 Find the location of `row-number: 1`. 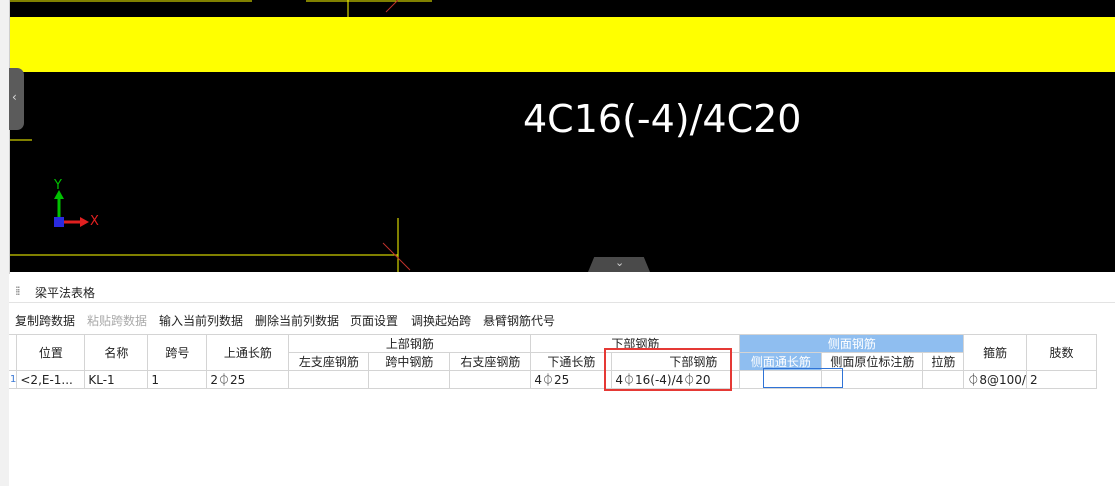

row-number: 1 is located at coordinates (13, 379).